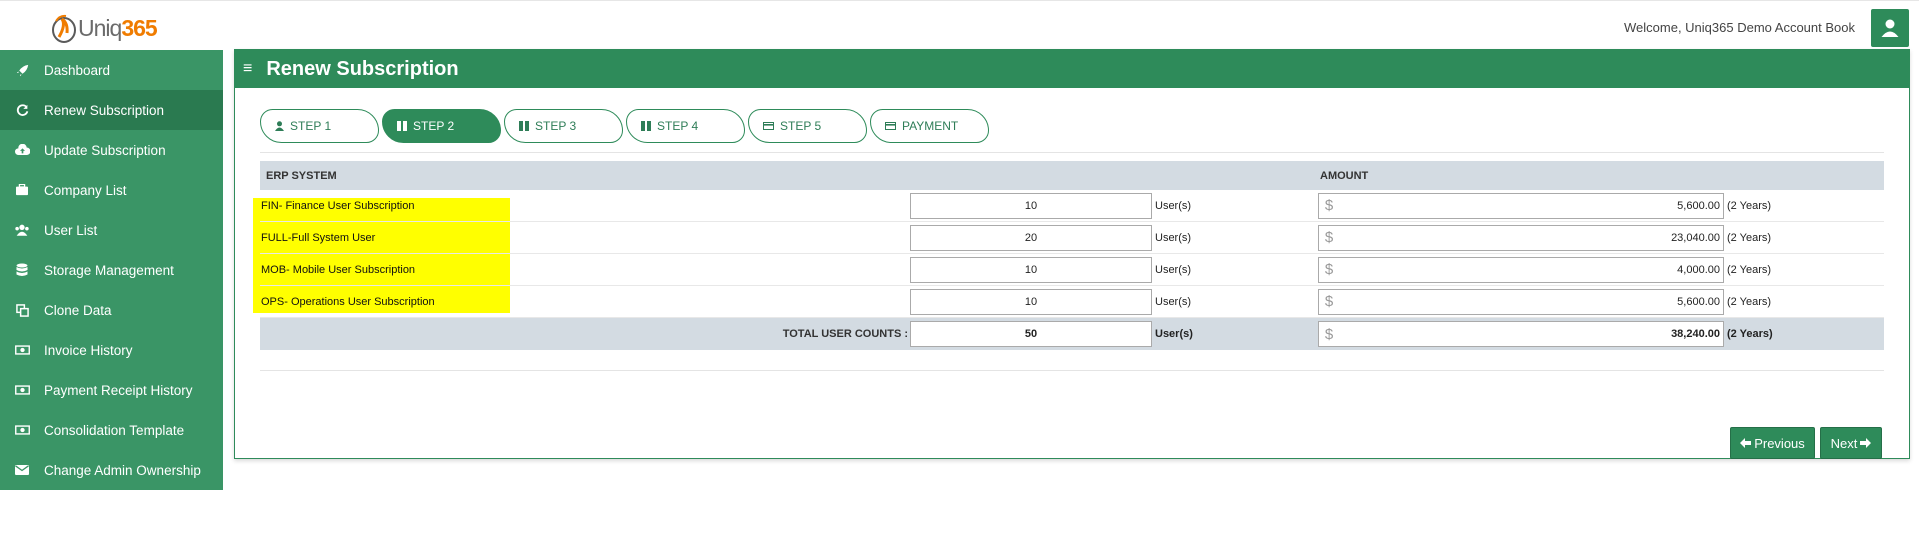  Describe the element at coordinates (311, 126) in the screenshot. I see `tab-label: STEP 1` at that location.